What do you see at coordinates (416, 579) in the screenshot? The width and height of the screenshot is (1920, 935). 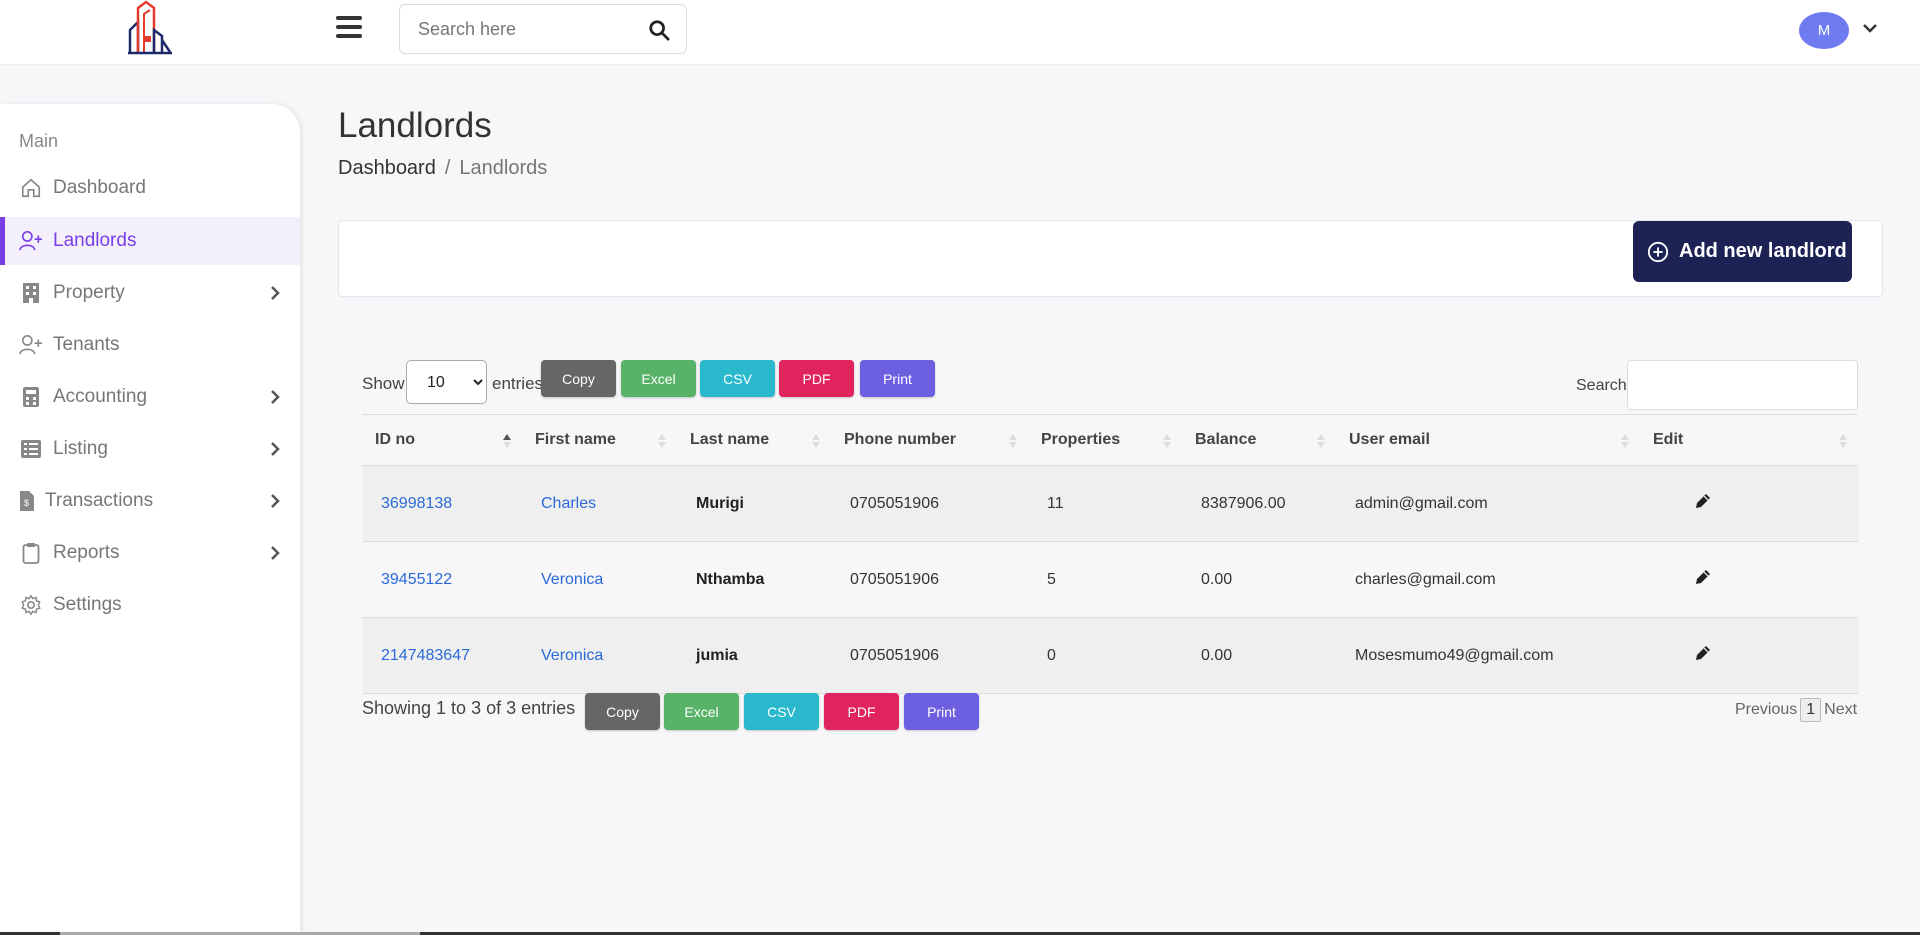 I see `landlord-id-link: 39455122` at bounding box center [416, 579].